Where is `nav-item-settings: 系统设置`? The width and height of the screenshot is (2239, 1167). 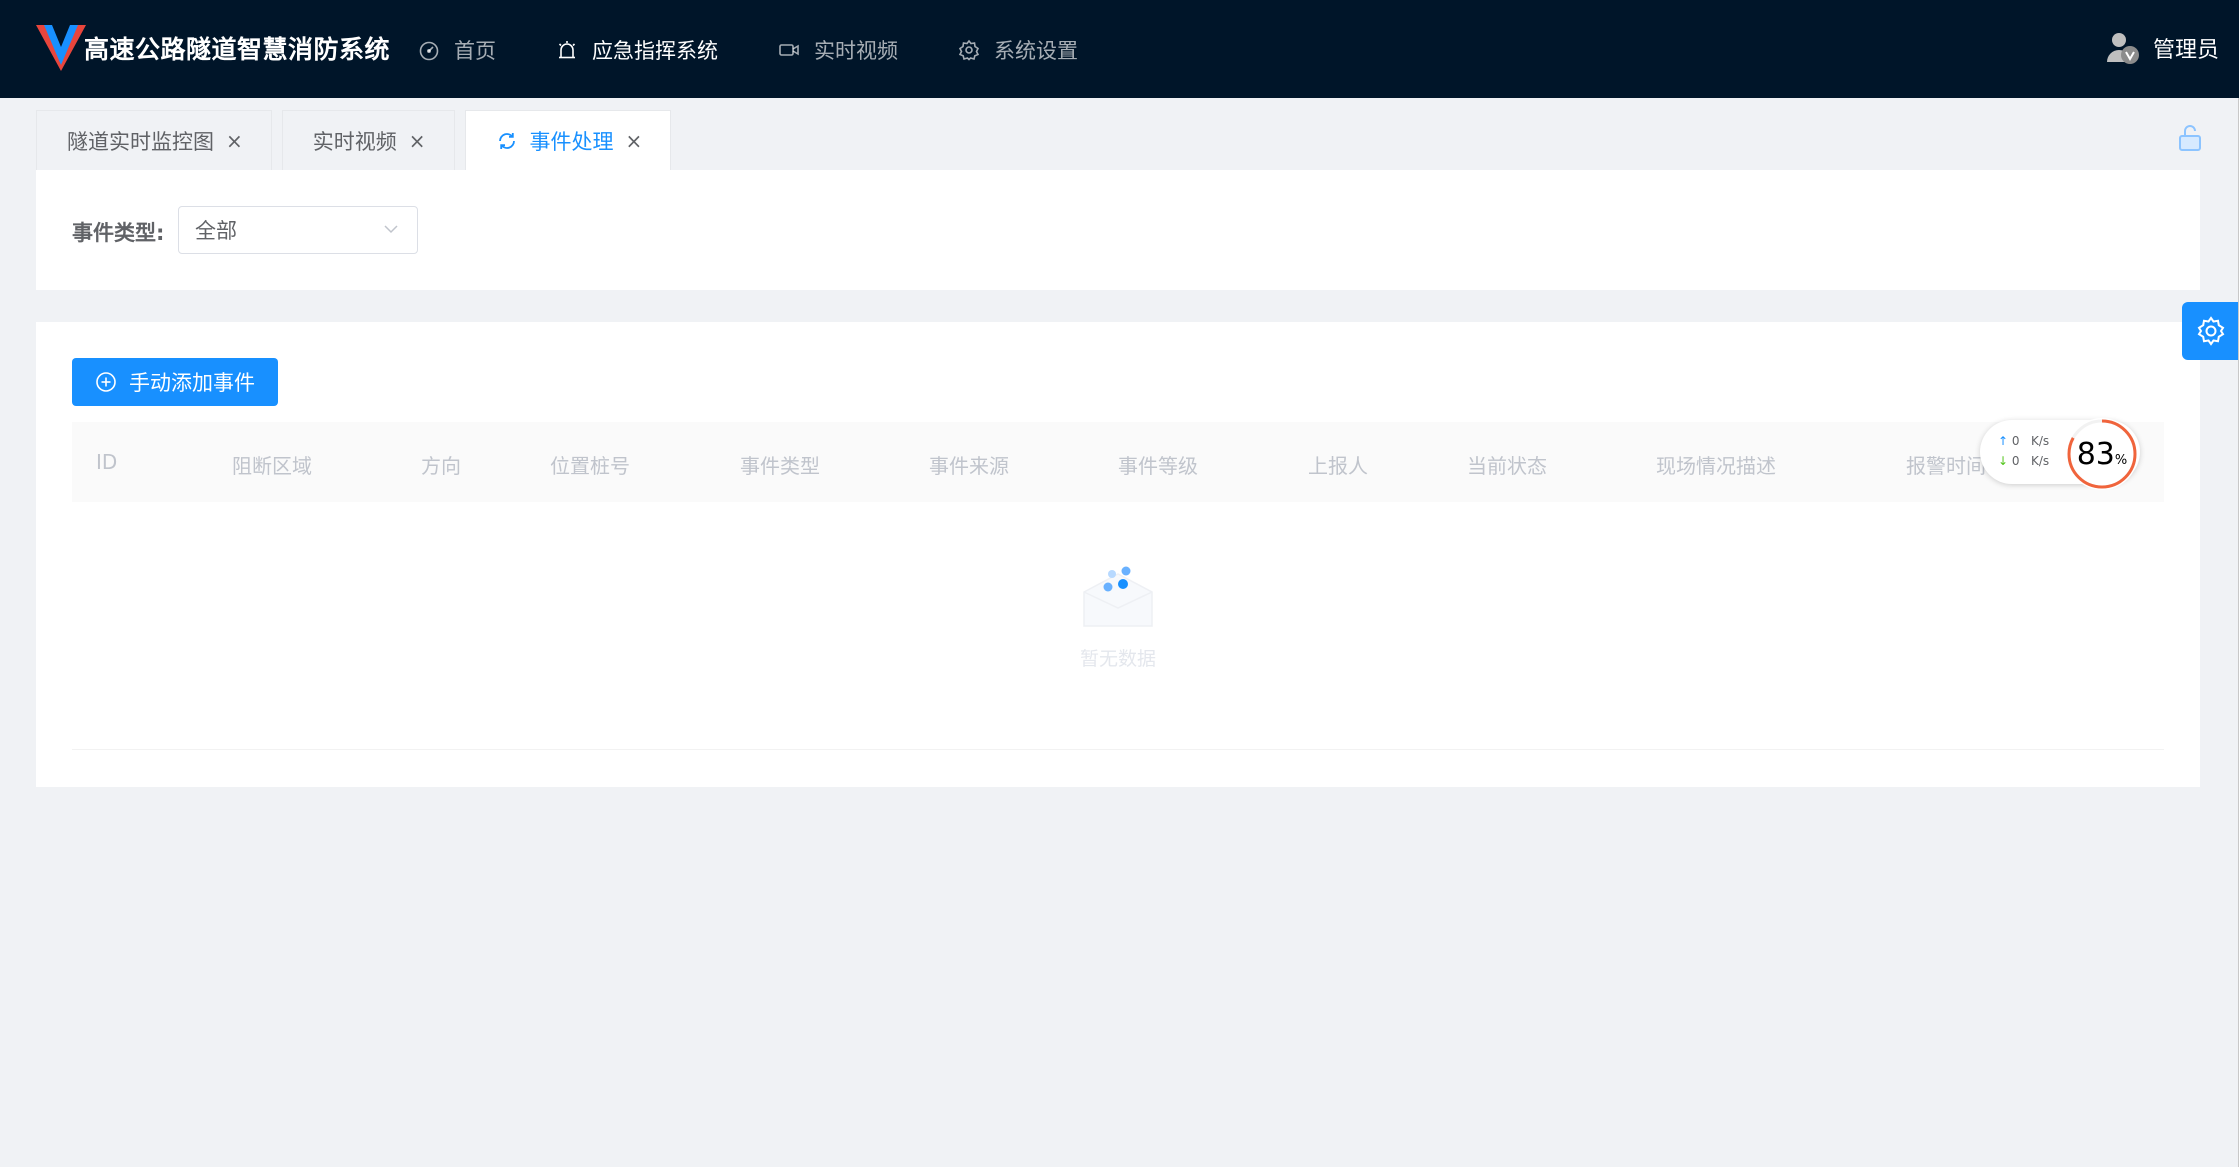 nav-item-settings: 系统设置 is located at coordinates (1018, 50).